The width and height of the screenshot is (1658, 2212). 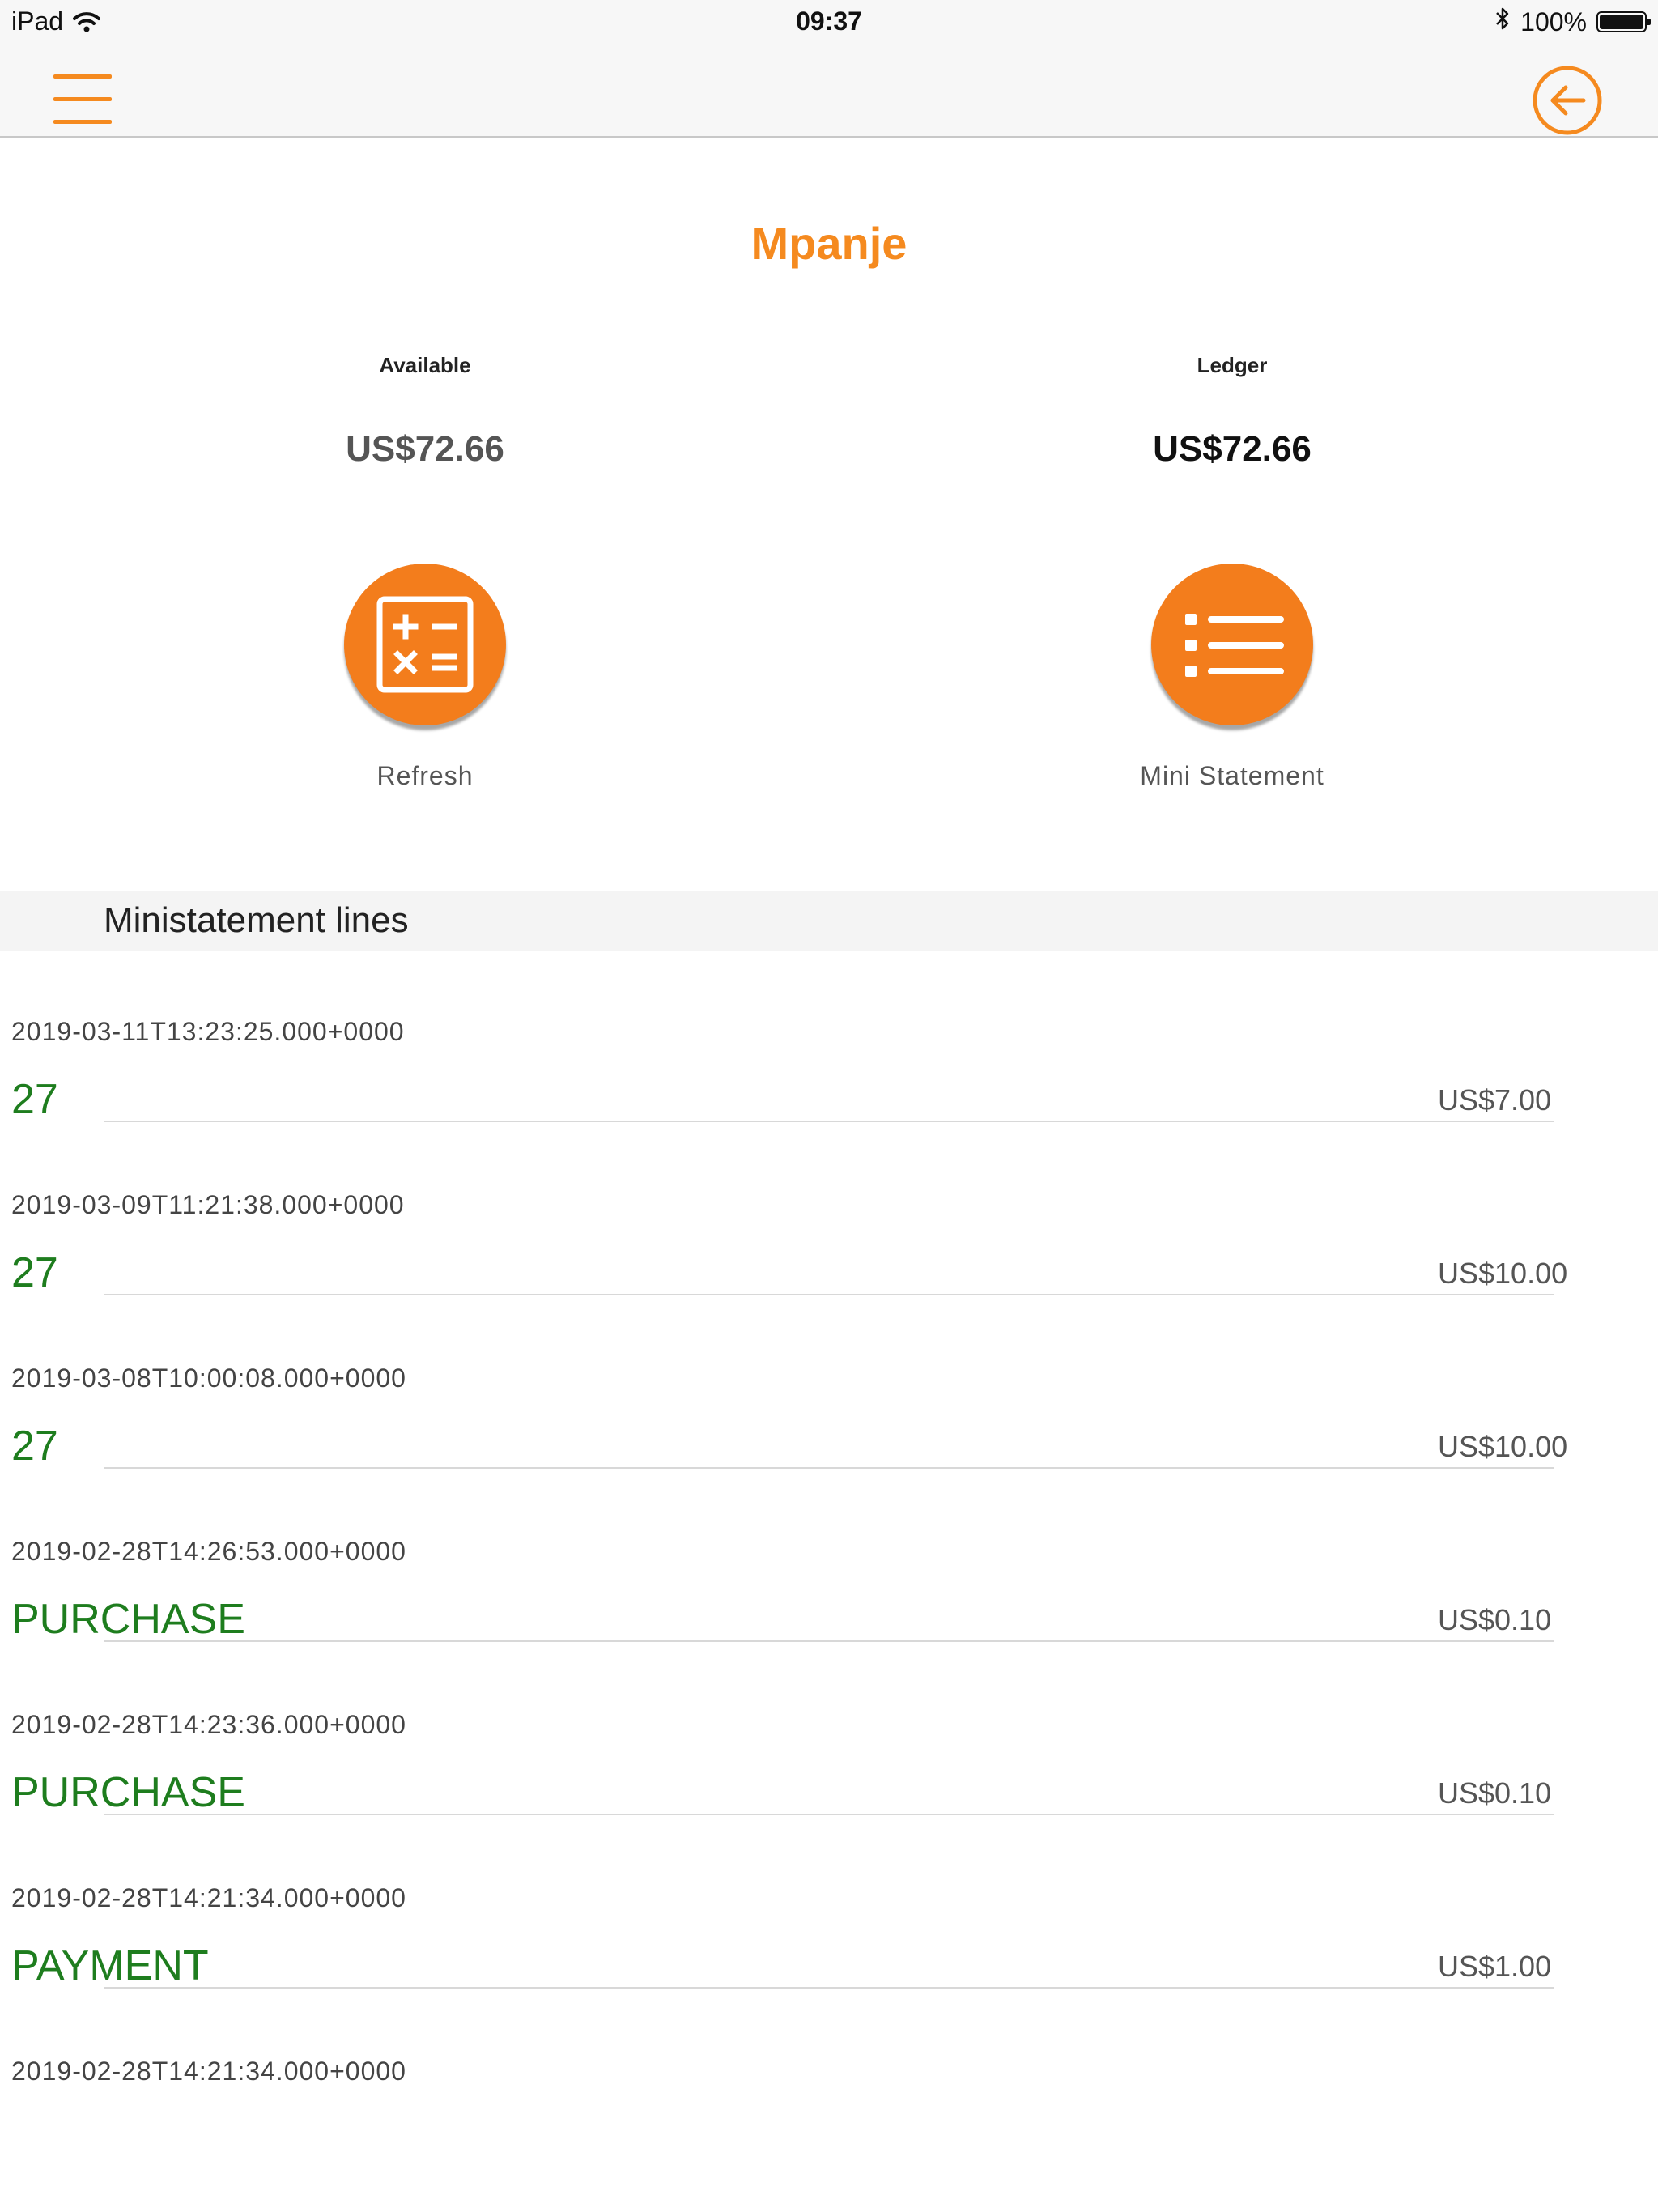 What do you see at coordinates (82, 99) in the screenshot?
I see `hamburger-menu-icon` at bounding box center [82, 99].